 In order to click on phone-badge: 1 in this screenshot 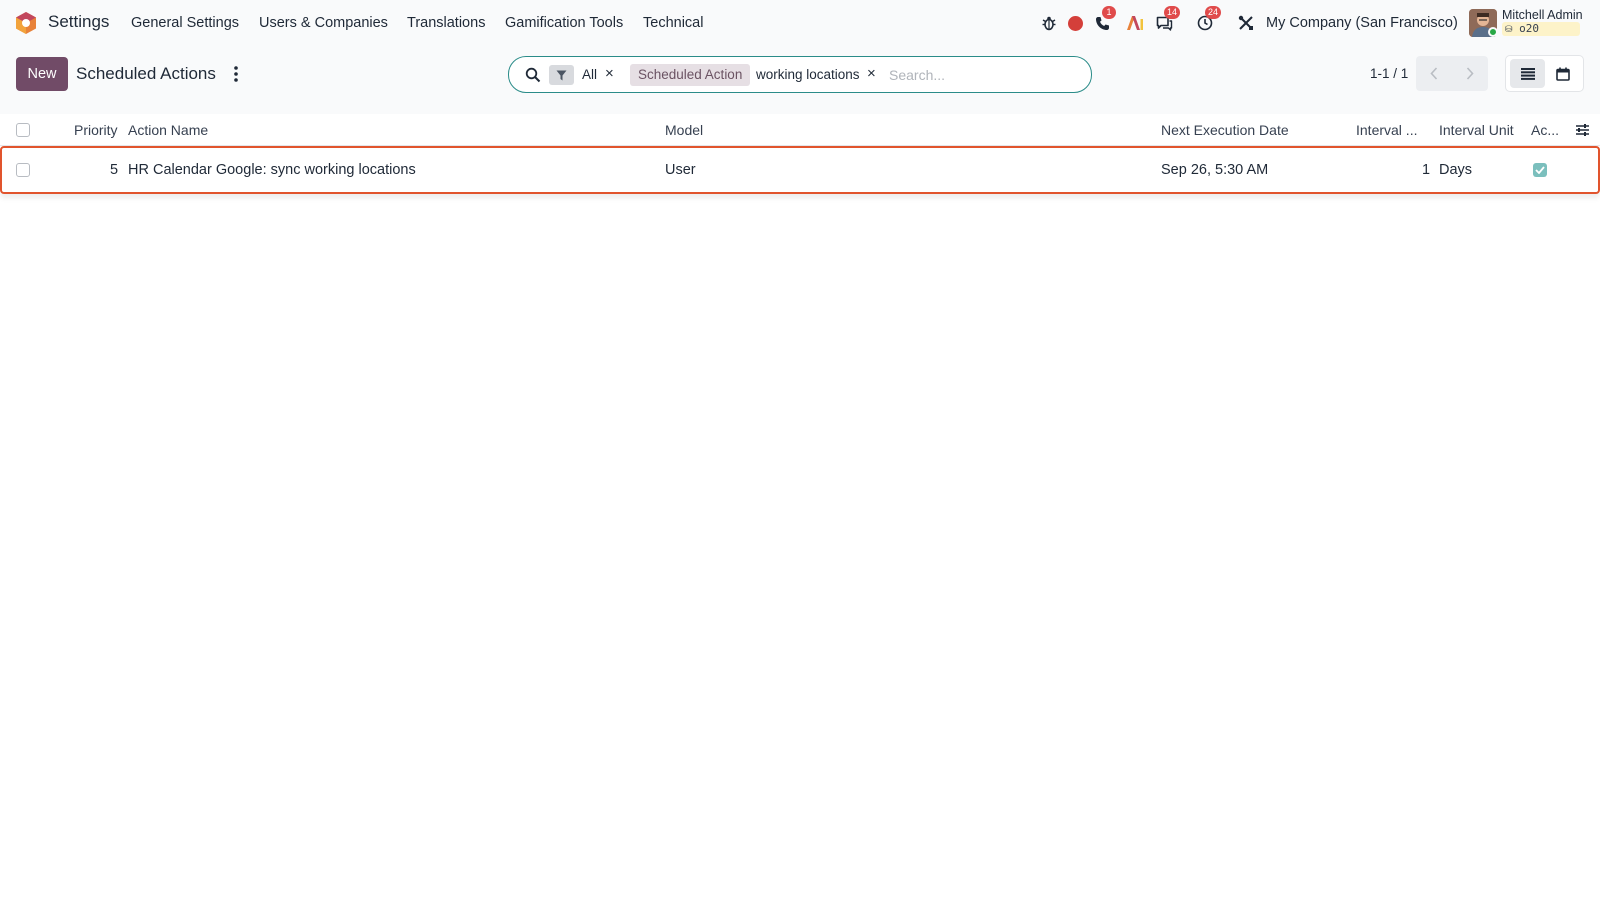, I will do `click(1109, 12)`.